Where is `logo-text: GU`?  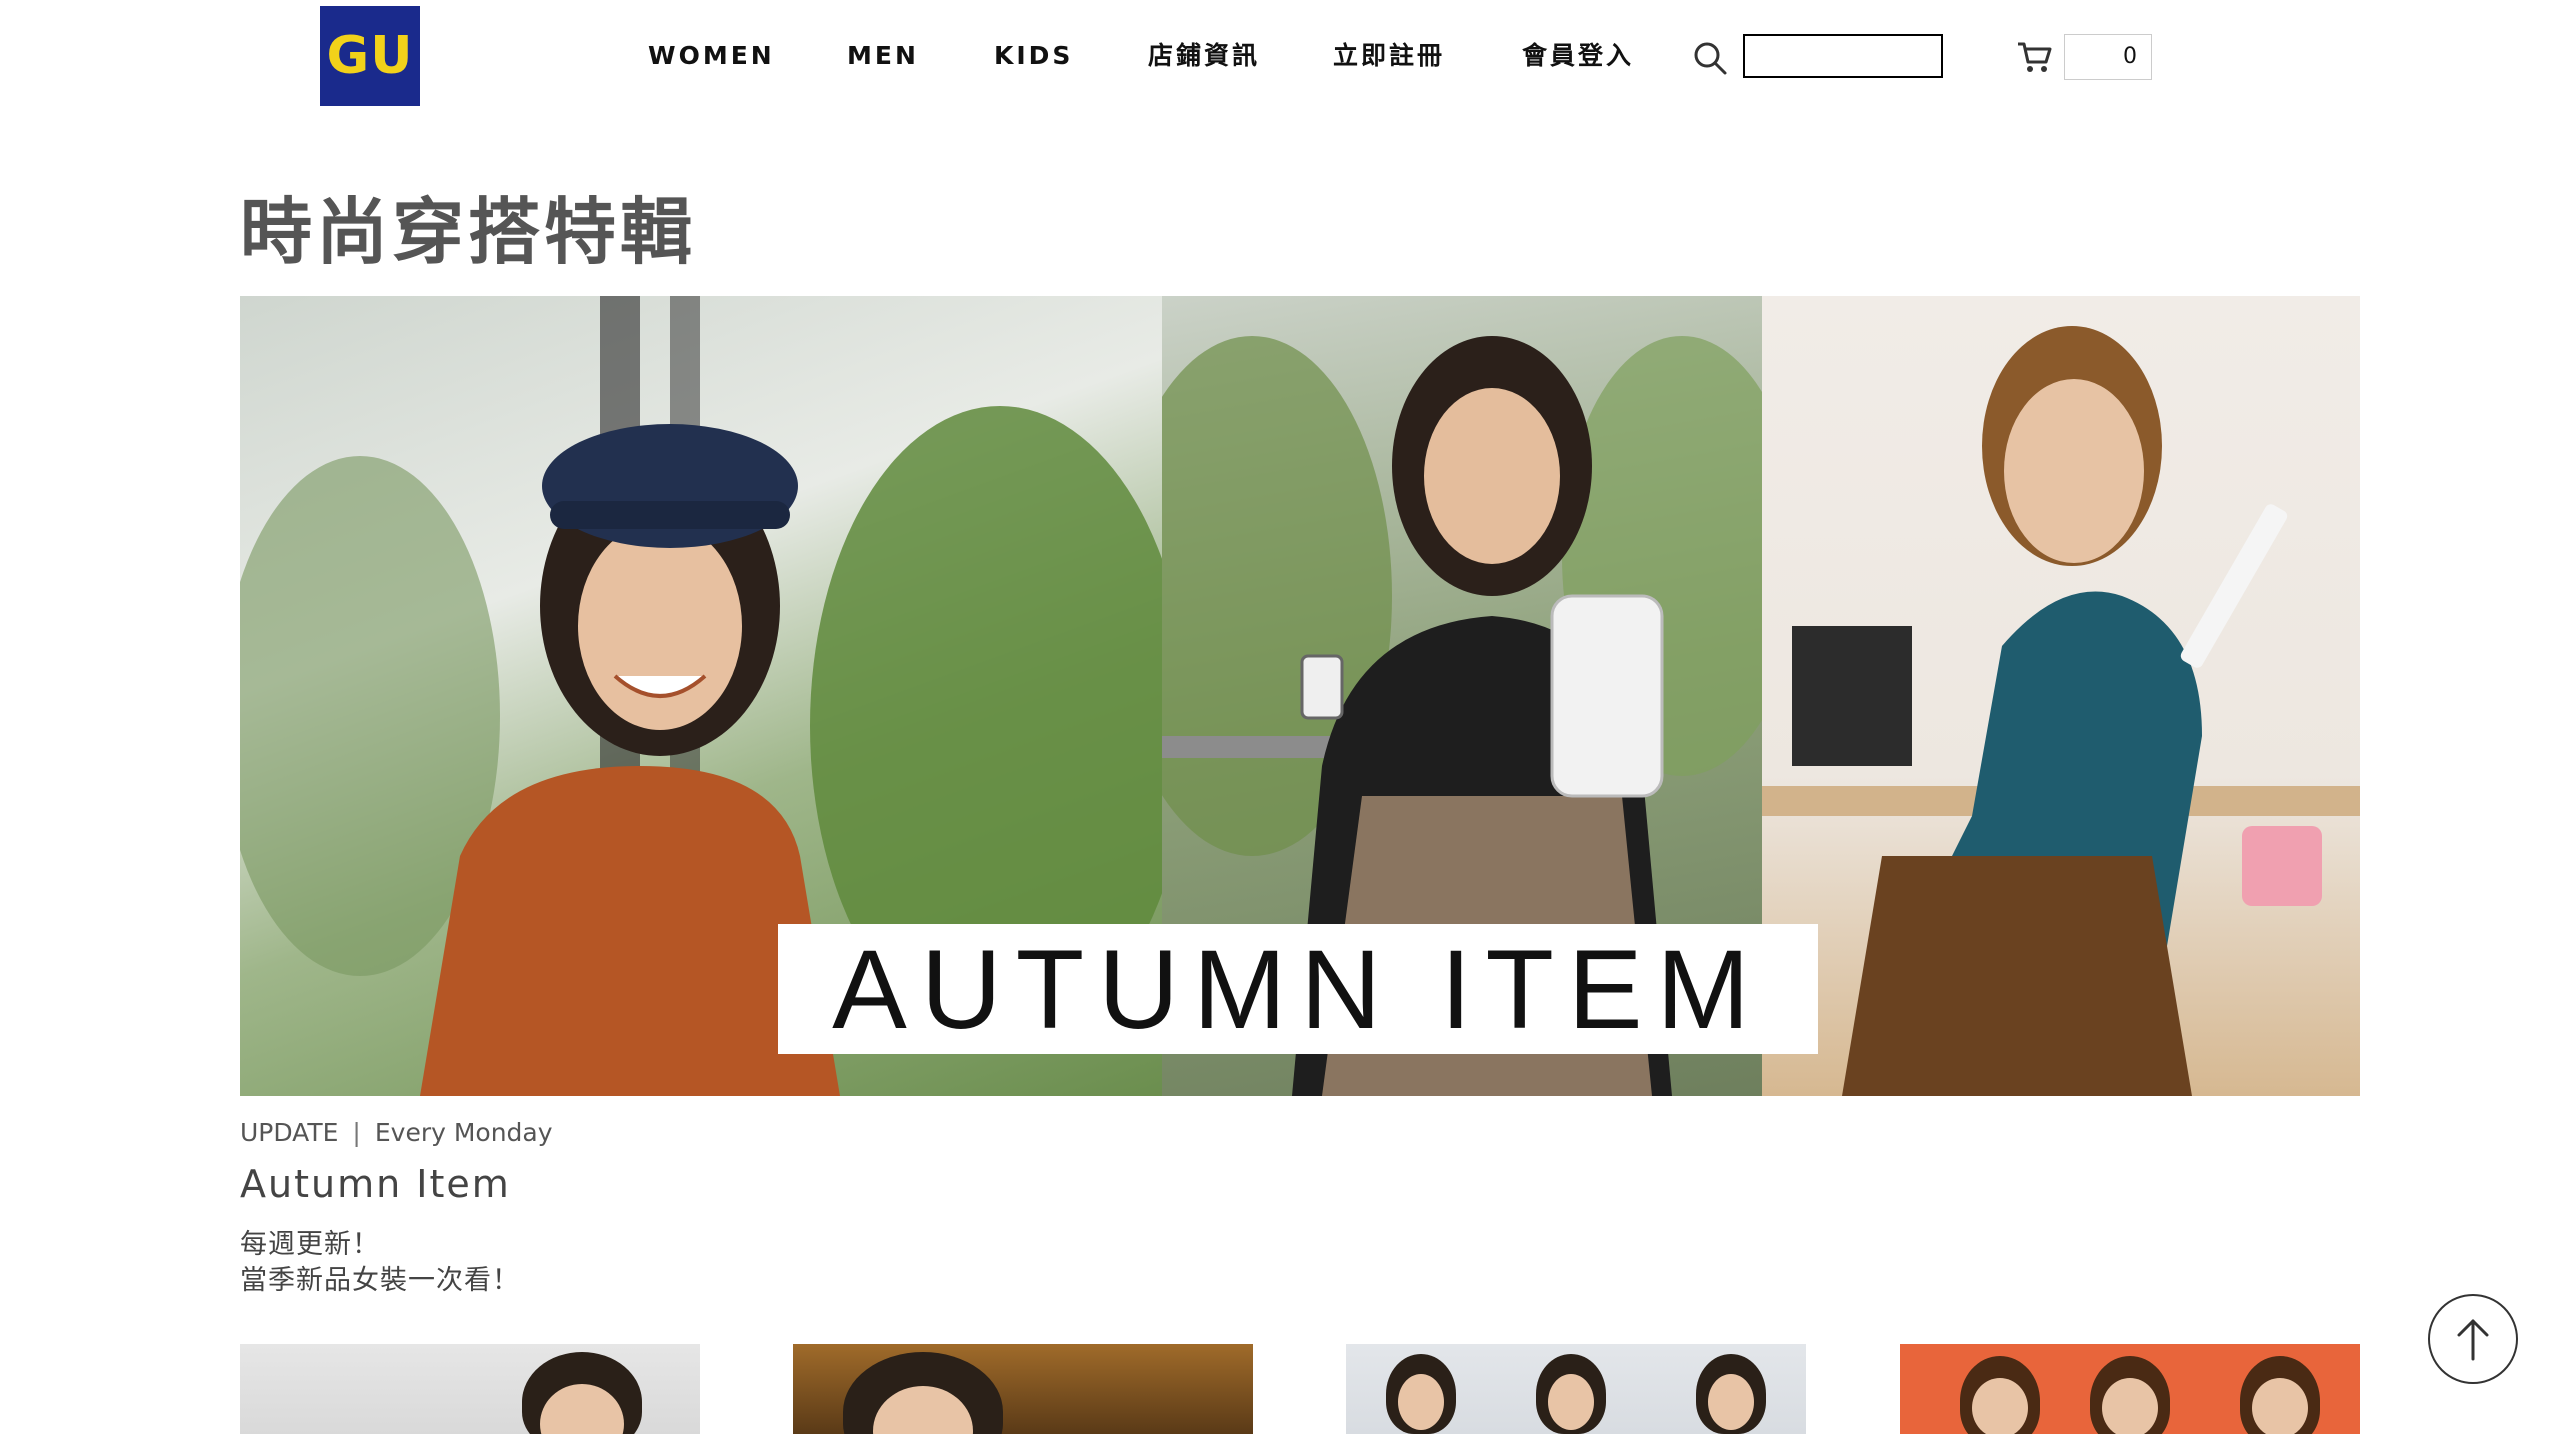 logo-text: GU is located at coordinates (370, 56).